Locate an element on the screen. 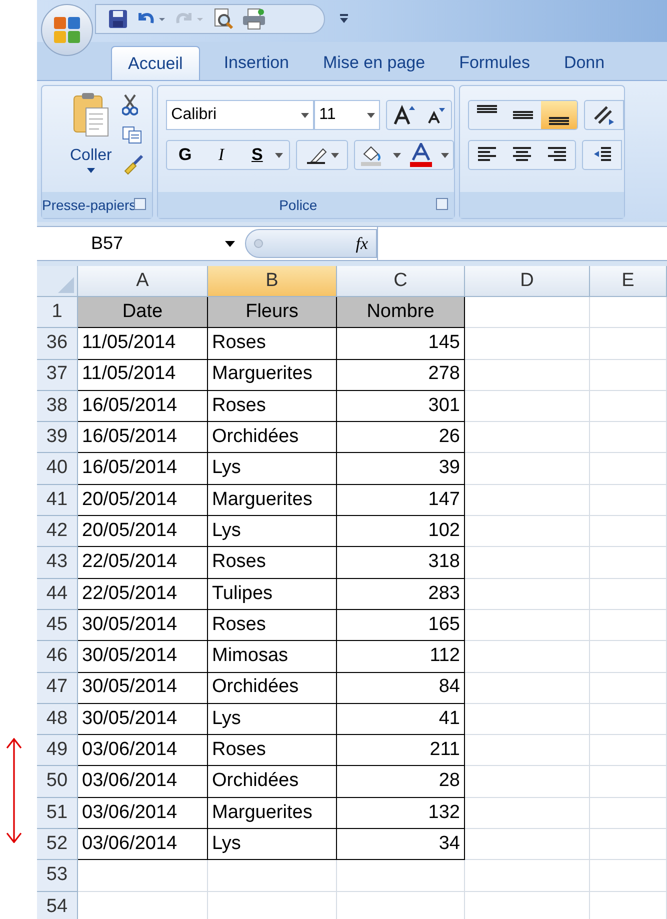 The image size is (667, 919). row-header: 52 is located at coordinates (57, 844).